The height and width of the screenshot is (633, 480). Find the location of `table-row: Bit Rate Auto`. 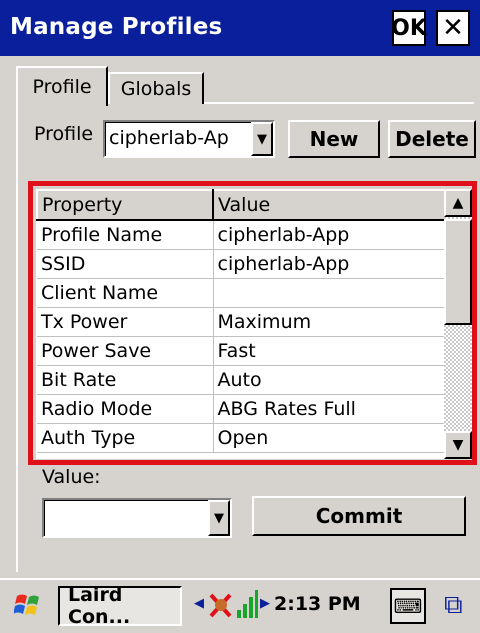

table-row: Bit Rate Auto is located at coordinates (241, 380).